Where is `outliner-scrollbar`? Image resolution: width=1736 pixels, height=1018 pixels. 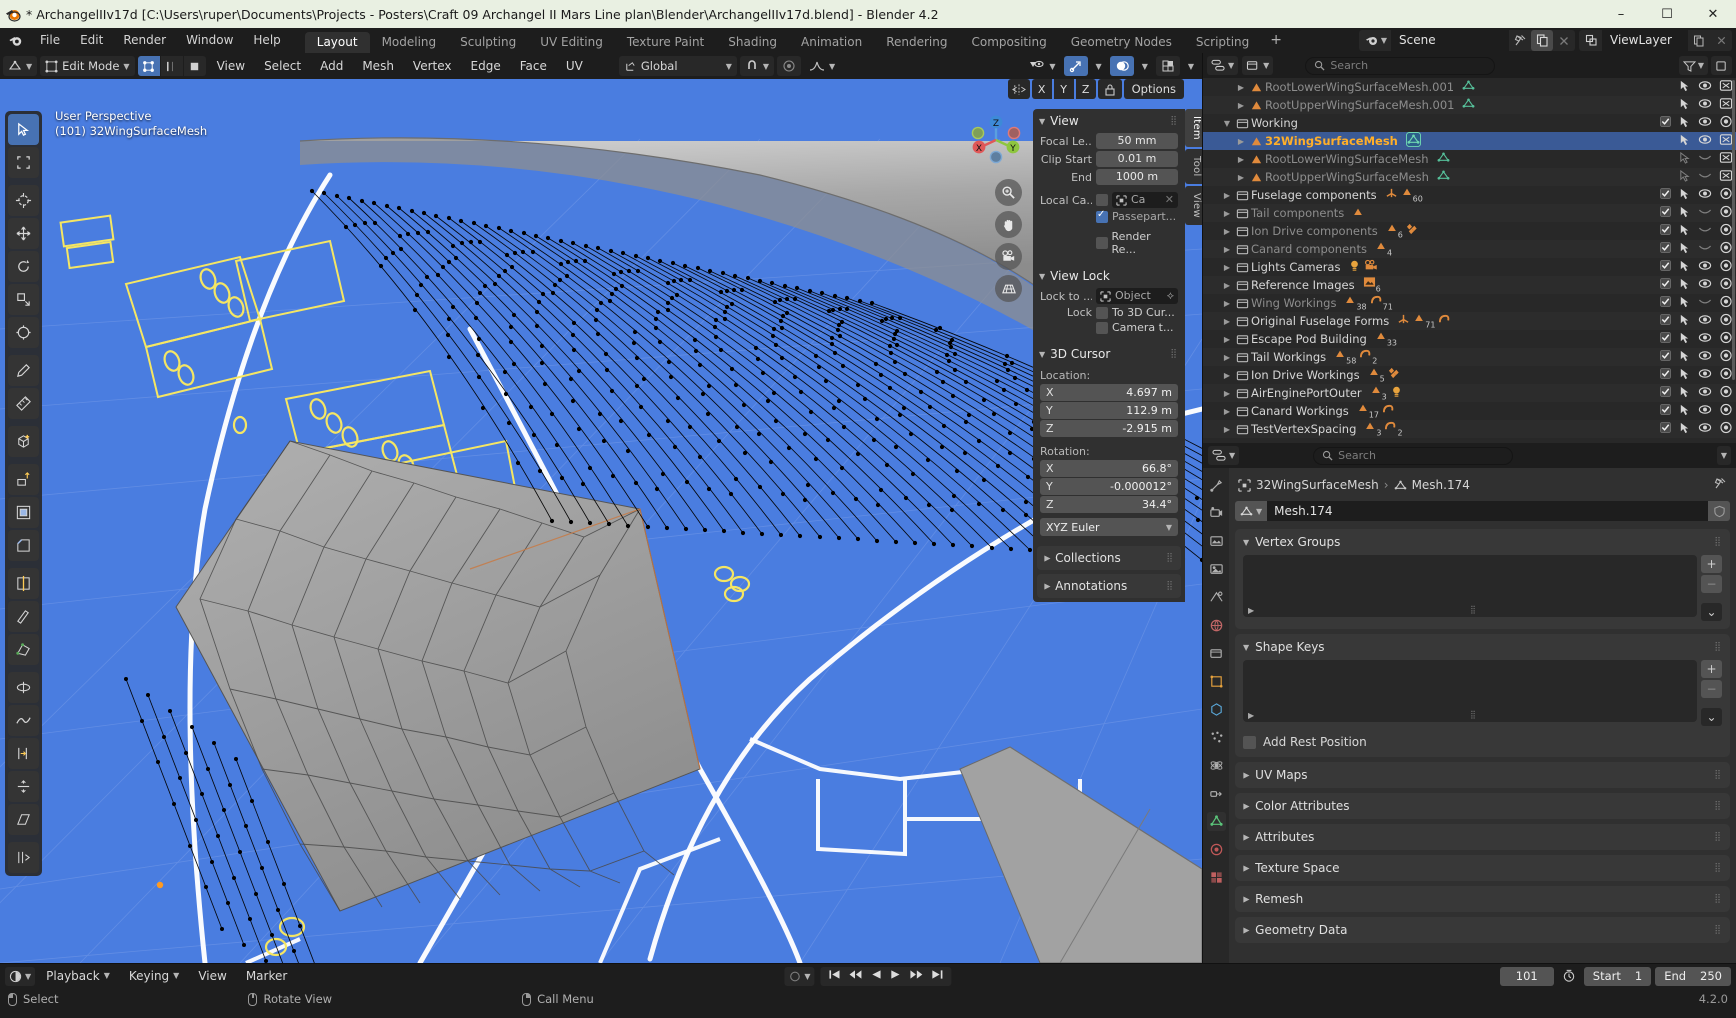
outliner-scrollbar is located at coordinates (1733, 230).